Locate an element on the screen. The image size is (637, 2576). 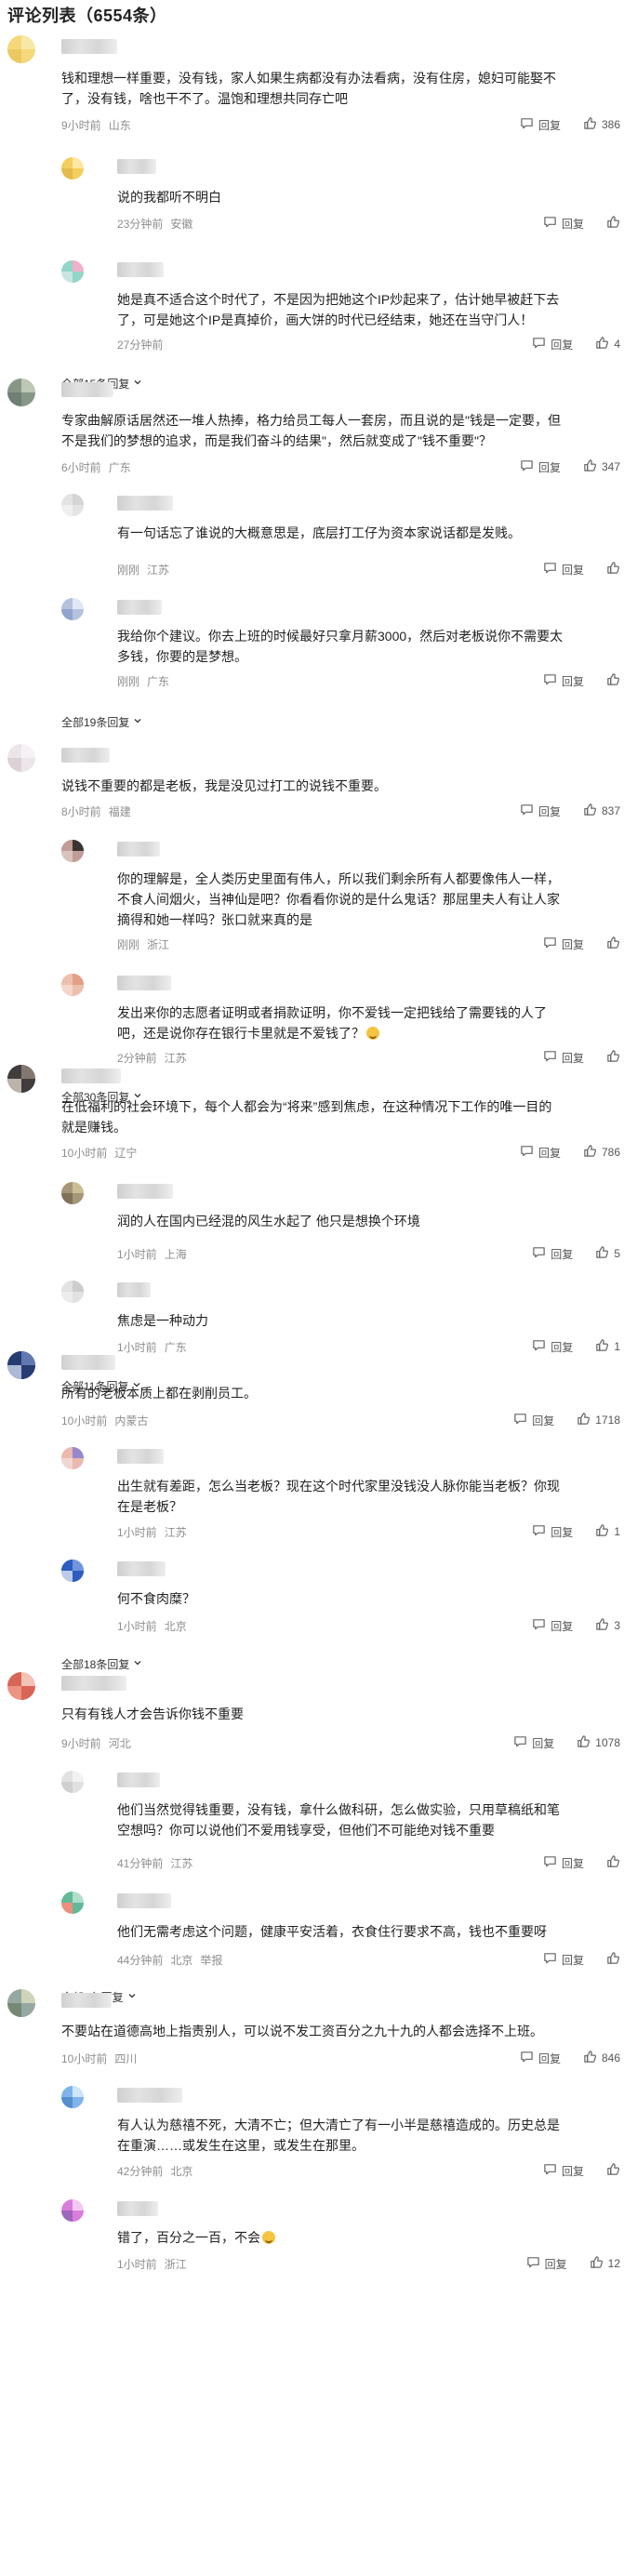
like-button: 846 is located at coordinates (601, 2058).